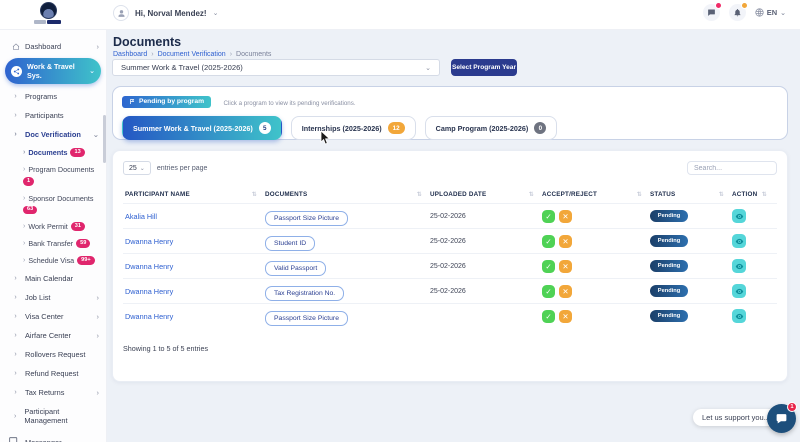  What do you see at coordinates (53, 354) in the screenshot?
I see `sidebar-item-rollovers-request: › Rollovers Request` at bounding box center [53, 354].